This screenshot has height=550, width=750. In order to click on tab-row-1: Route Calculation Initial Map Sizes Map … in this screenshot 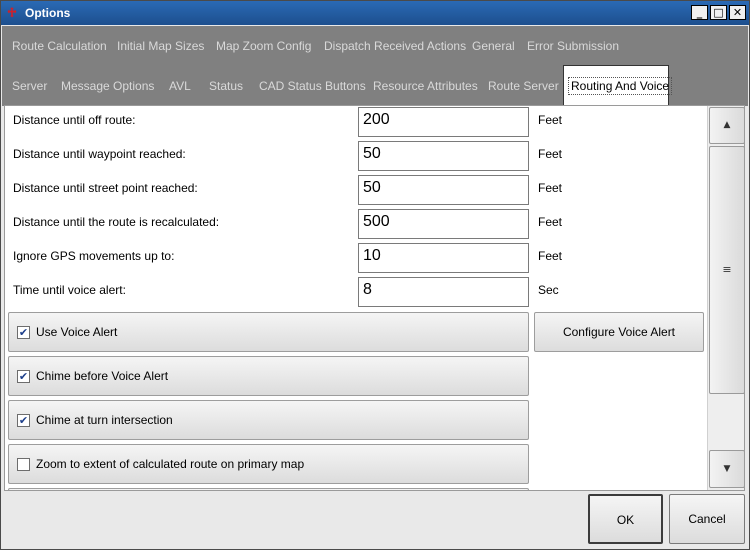, I will do `click(375, 46)`.